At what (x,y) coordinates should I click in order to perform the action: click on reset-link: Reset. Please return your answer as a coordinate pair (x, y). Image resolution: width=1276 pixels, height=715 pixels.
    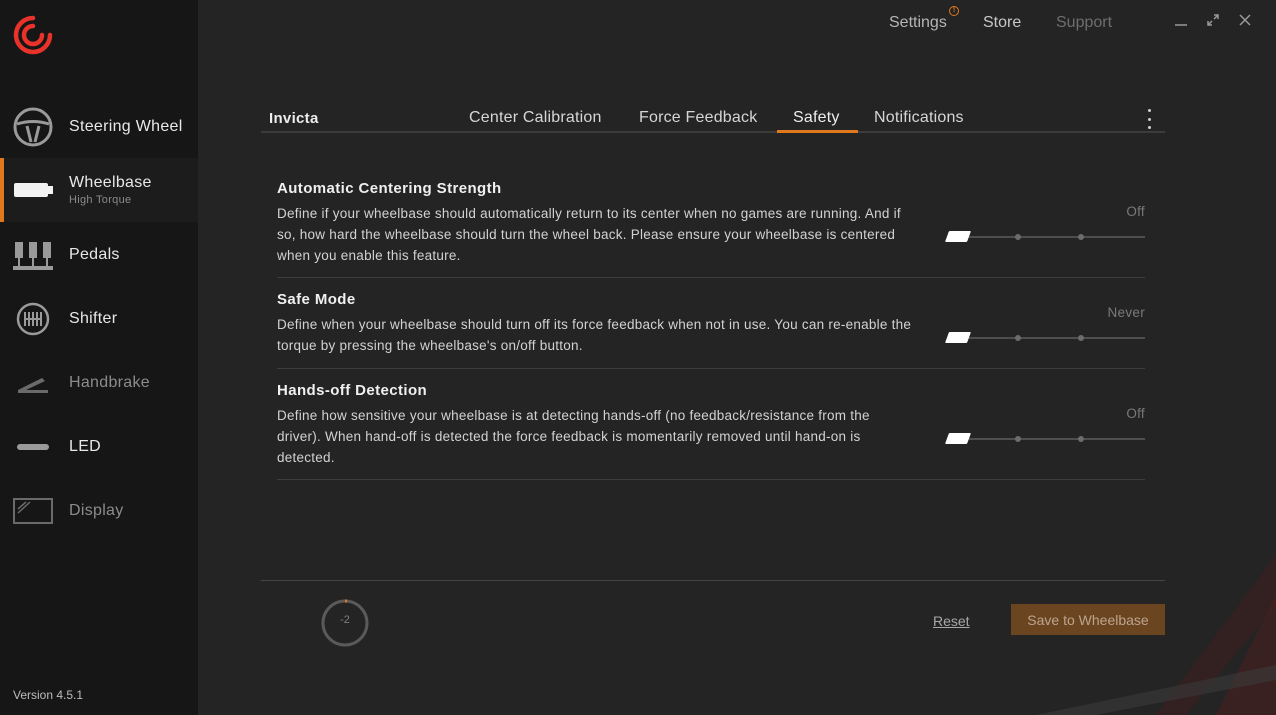
    Looking at the image, I should click on (951, 621).